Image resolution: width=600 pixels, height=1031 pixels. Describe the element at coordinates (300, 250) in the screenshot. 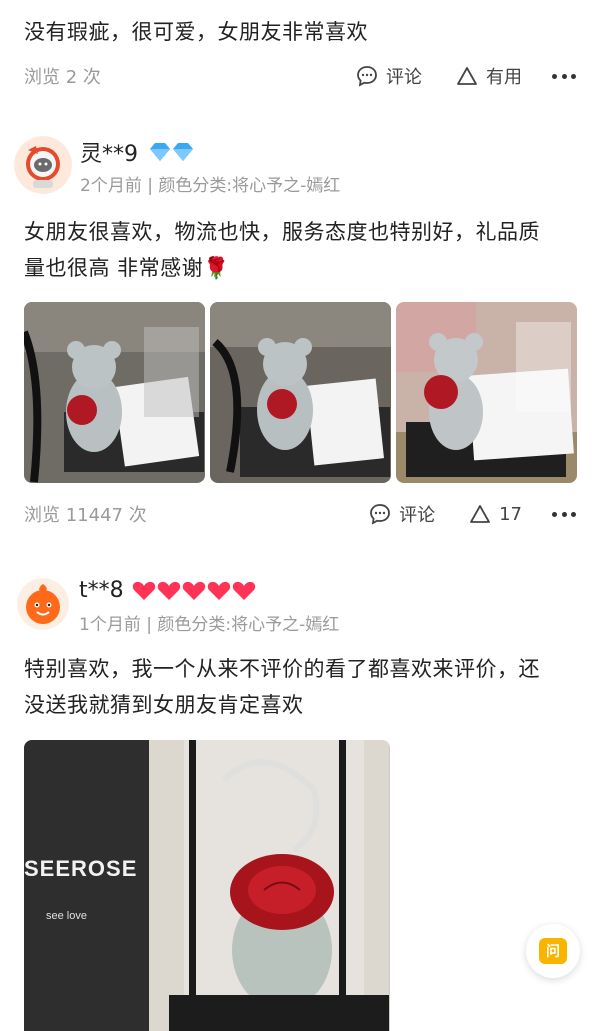

I see `review-text: 女朋友很喜欢，物流也快，服务态度也特别好，礼品质 量也很高 非常感谢🌹` at that location.